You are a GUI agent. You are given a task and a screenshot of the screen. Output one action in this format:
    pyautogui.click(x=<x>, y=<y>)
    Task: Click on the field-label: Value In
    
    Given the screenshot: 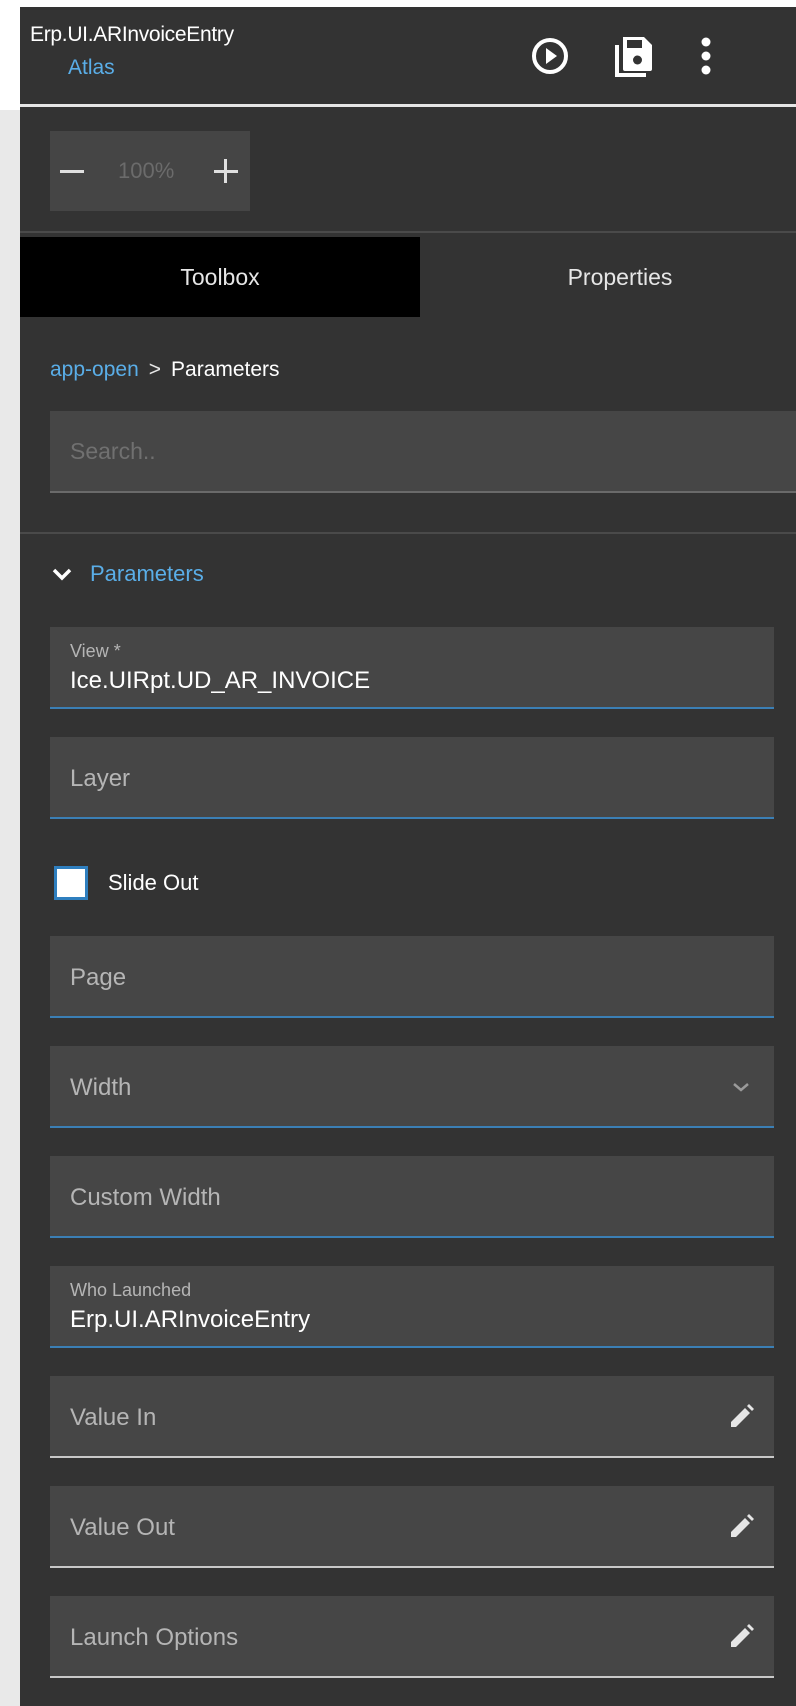 What is the action you would take?
    pyautogui.click(x=113, y=1417)
    